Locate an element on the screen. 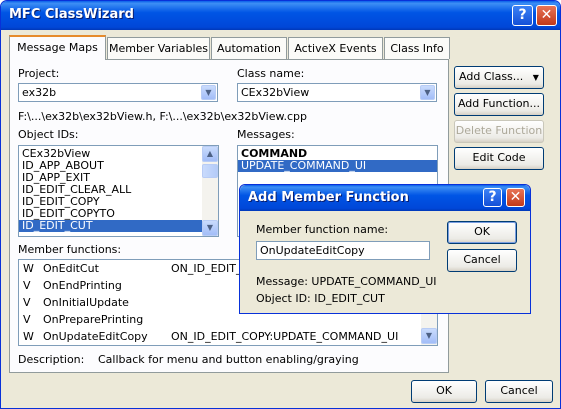 The height and width of the screenshot is (409, 561). tab-activex-events: ActiveX Events is located at coordinates (335, 48).